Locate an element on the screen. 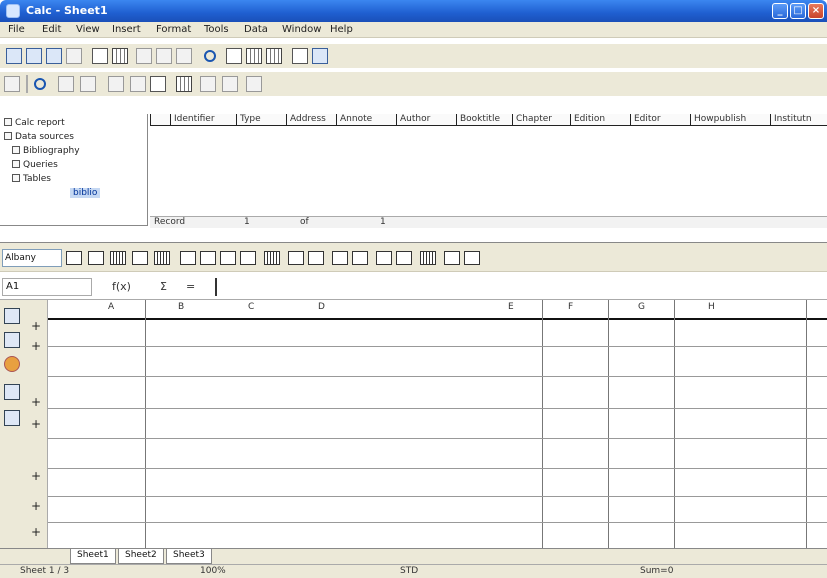  formula-input is located at coordinates (517, 287).